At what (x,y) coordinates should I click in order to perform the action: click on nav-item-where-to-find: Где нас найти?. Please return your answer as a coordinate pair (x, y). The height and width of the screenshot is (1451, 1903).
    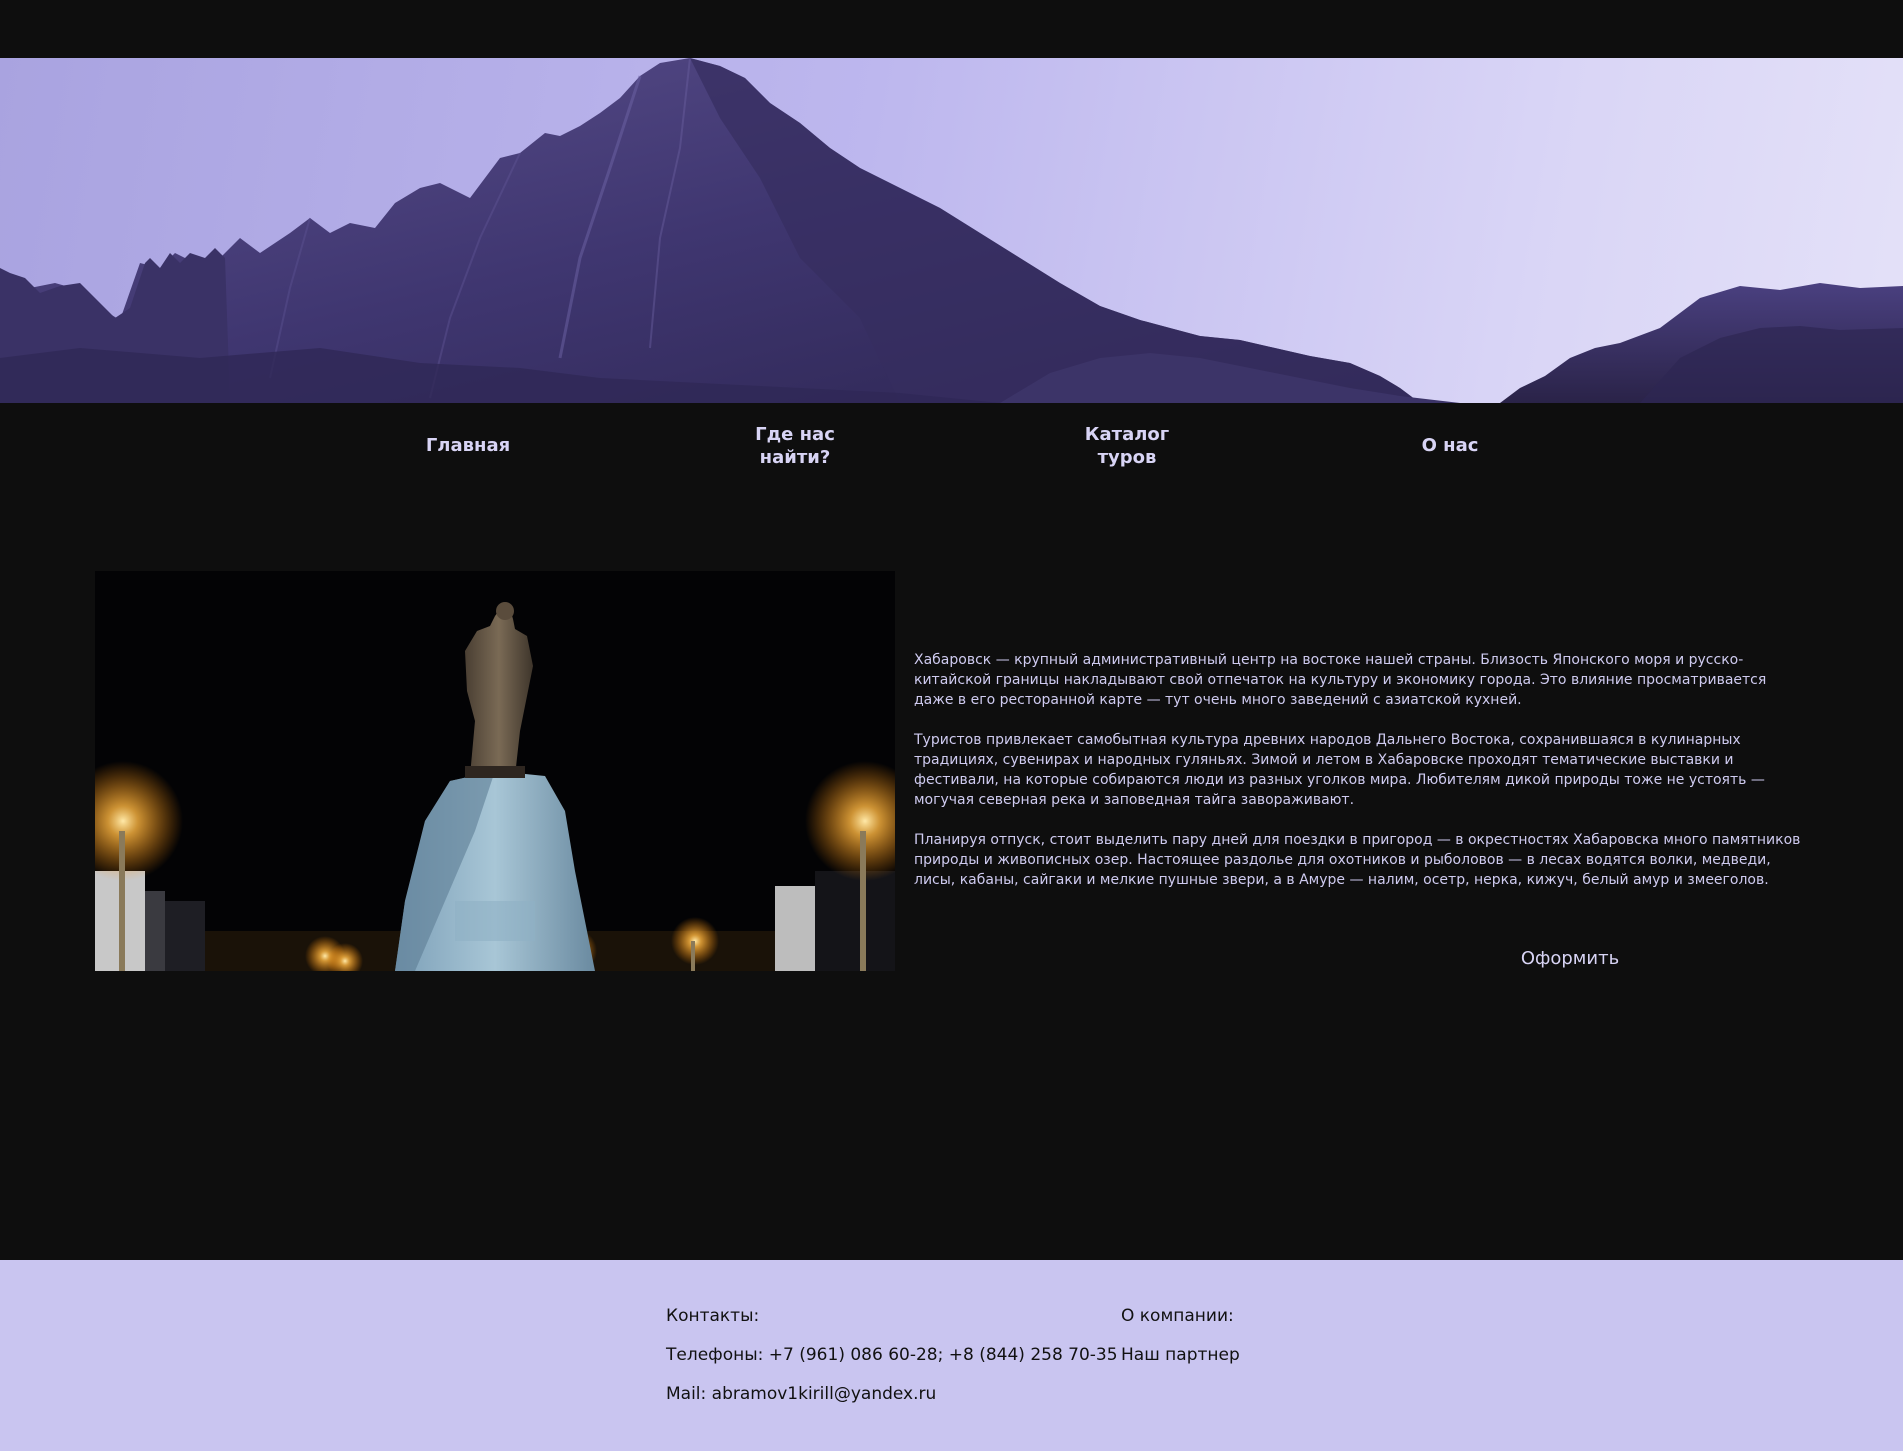
    Looking at the image, I should click on (795, 446).